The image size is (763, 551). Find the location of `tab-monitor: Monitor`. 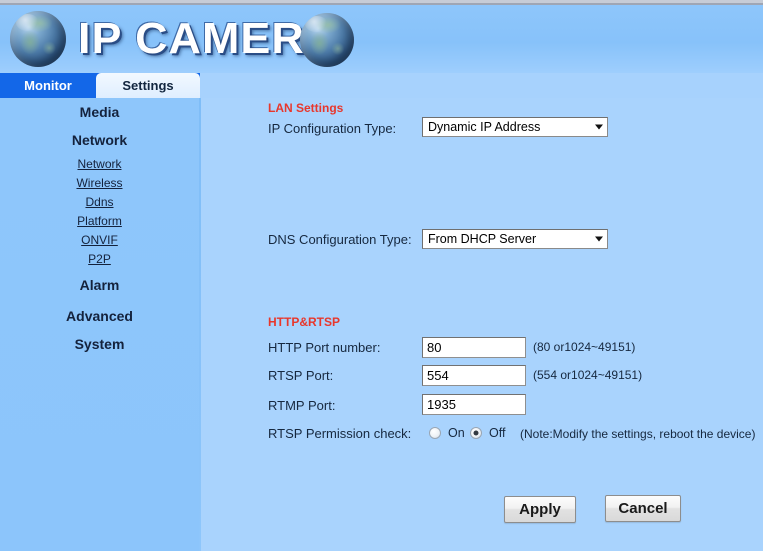

tab-monitor: Monitor is located at coordinates (48, 85).